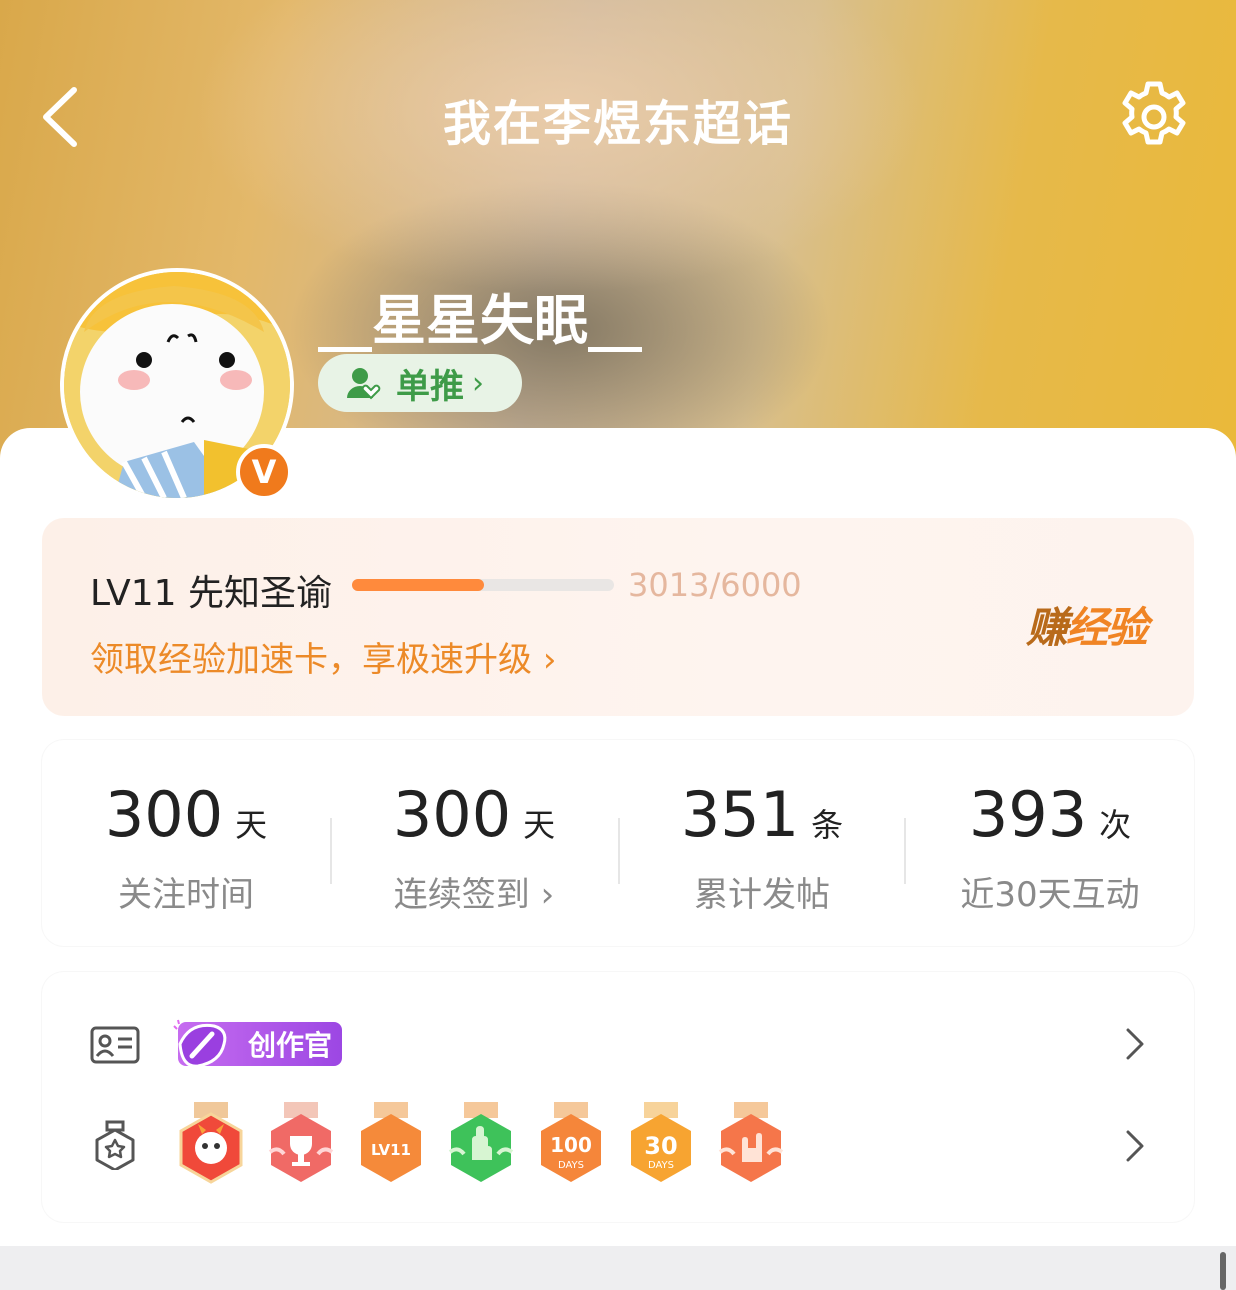  I want to click on stat-checkin-streak: 300 天 连续签到 ›, so click(474, 847).